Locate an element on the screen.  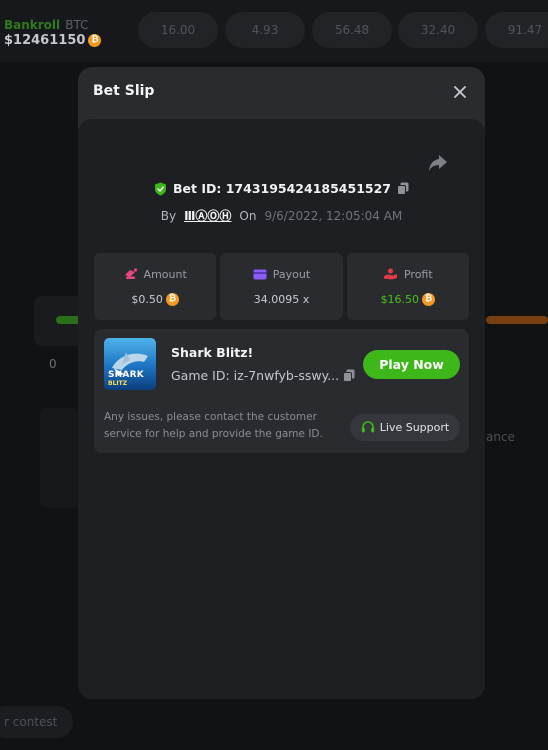
history-chip: 91.47 is located at coordinates (516, 30).